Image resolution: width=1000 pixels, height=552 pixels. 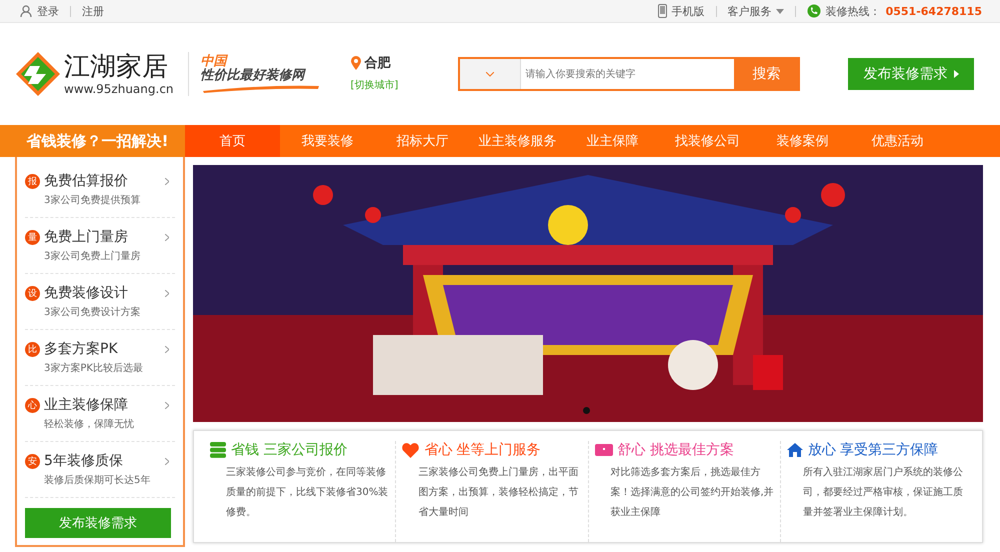 I want to click on service-menu: 客户服务, so click(x=756, y=11).